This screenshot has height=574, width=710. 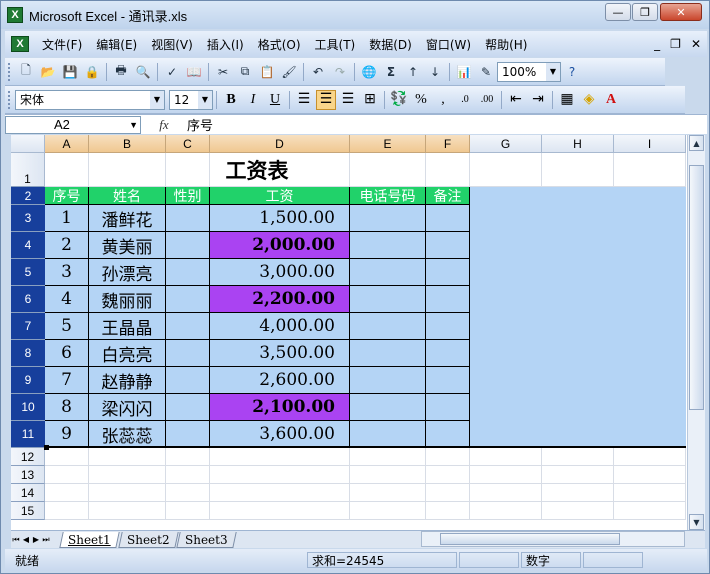 What do you see at coordinates (572, 72) in the screenshot?
I see `help-icon: ?` at bounding box center [572, 72].